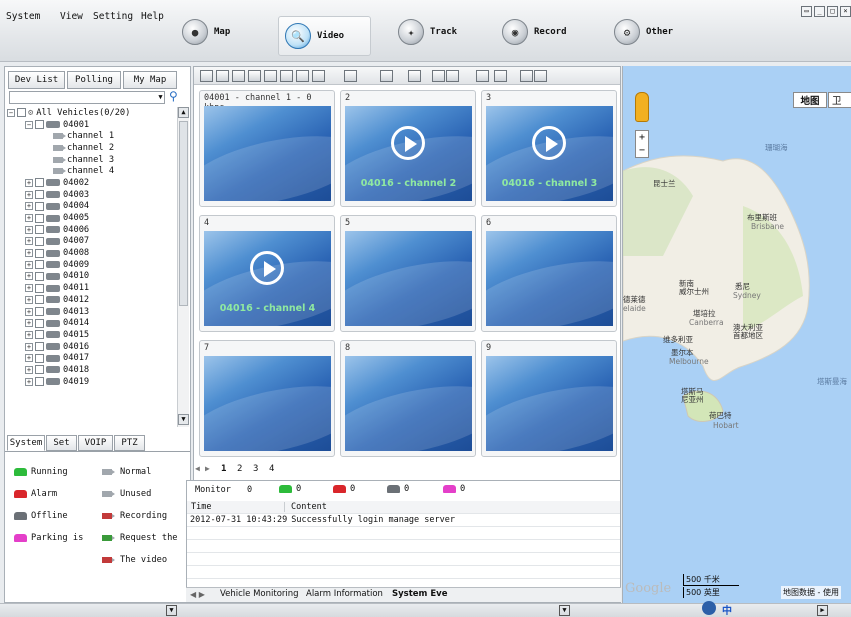  I want to click on video-cell-9: 9, so click(549, 398).